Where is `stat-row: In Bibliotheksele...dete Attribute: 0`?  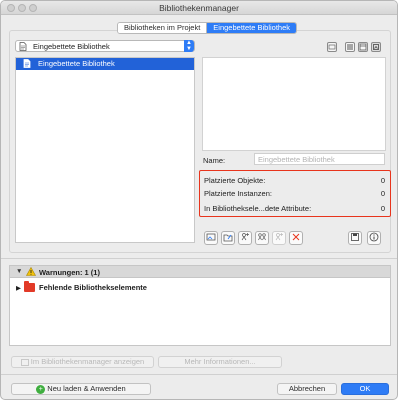 stat-row: In Bibliotheksele...dete Attribute: 0 is located at coordinates (294, 209).